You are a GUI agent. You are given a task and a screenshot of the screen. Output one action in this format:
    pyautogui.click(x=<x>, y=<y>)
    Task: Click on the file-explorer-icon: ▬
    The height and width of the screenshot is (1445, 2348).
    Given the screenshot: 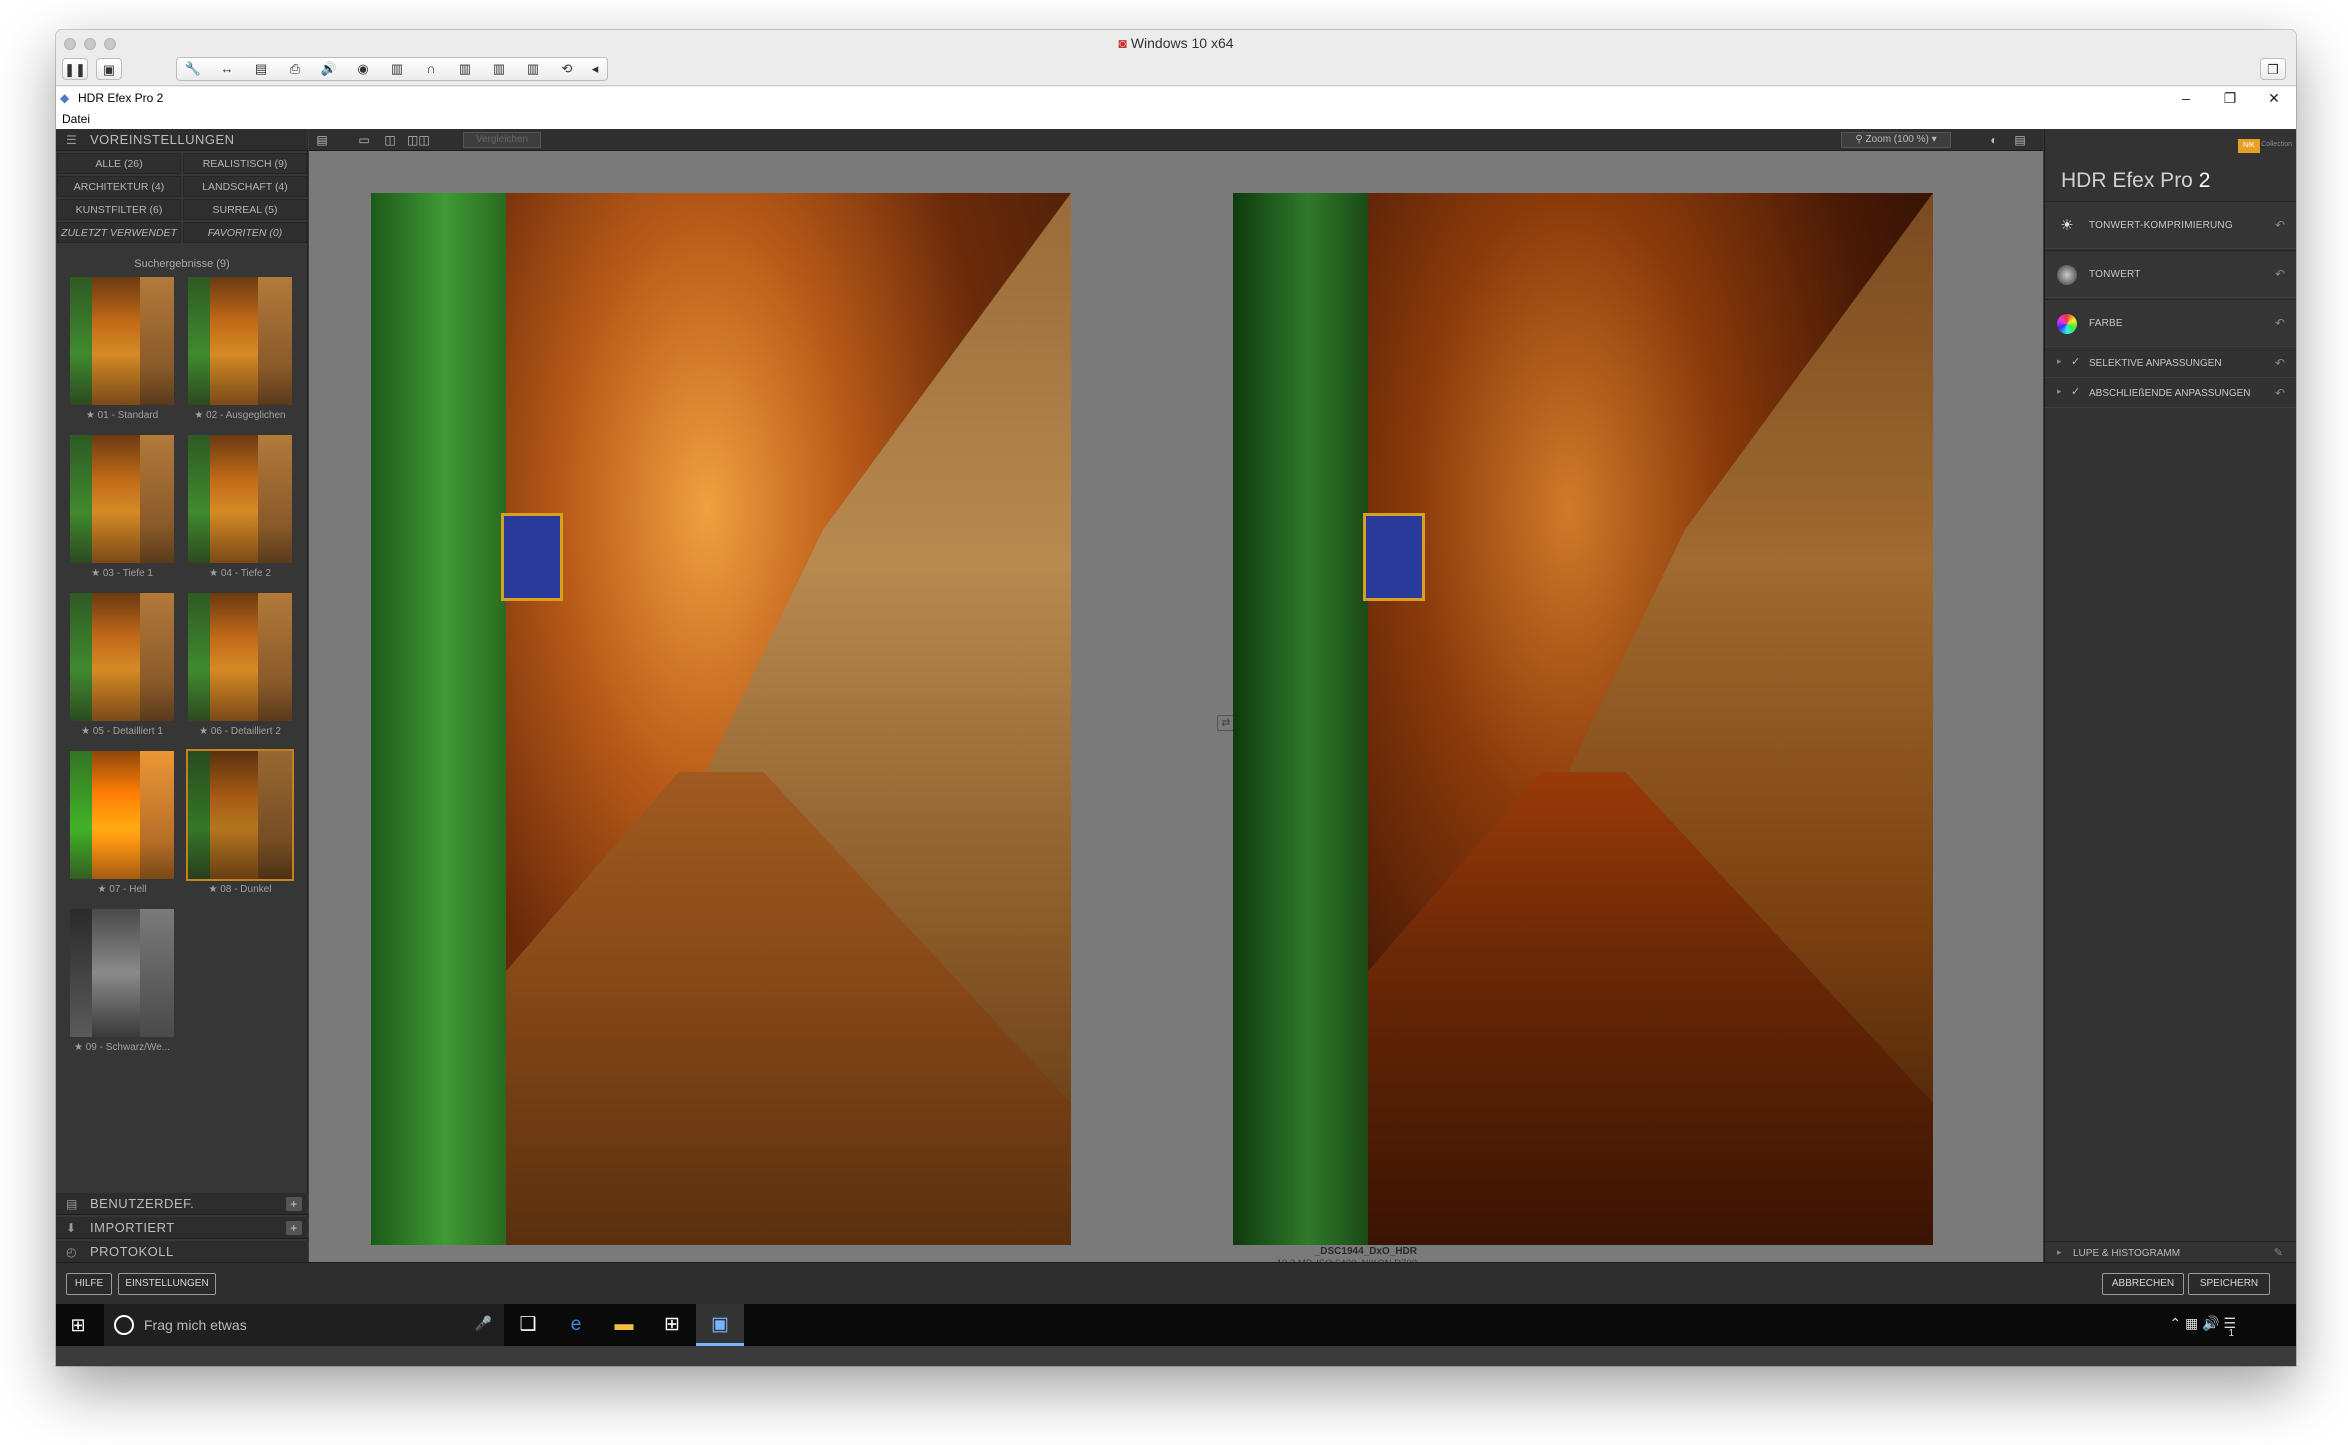 What is the action you would take?
    pyautogui.click(x=624, y=1325)
    